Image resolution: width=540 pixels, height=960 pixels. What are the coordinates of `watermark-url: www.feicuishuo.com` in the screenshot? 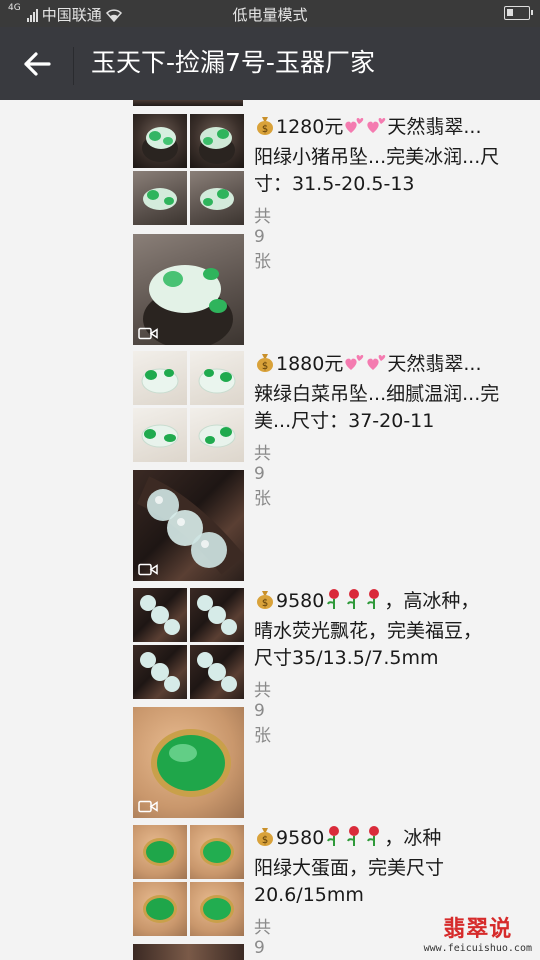 It's located at (477, 948).